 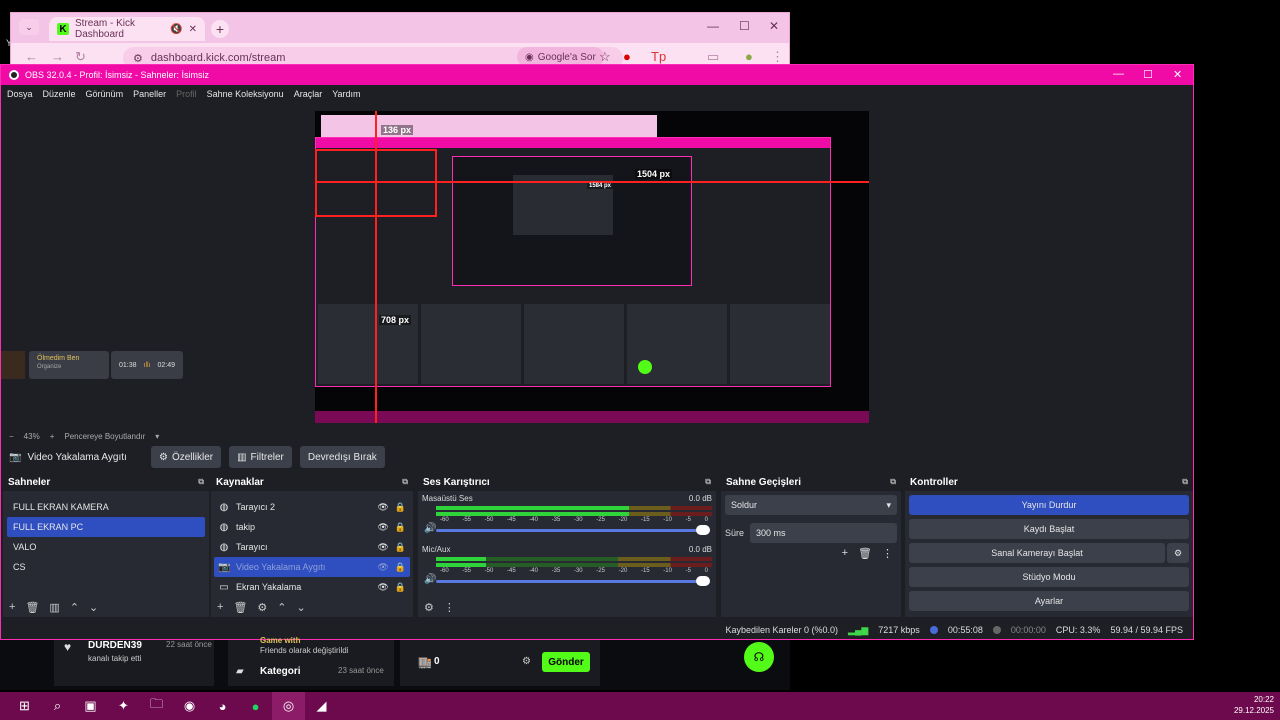 What do you see at coordinates (1049, 577) in the screenshot?
I see `studio-mode-button: Stüdyo Modu` at bounding box center [1049, 577].